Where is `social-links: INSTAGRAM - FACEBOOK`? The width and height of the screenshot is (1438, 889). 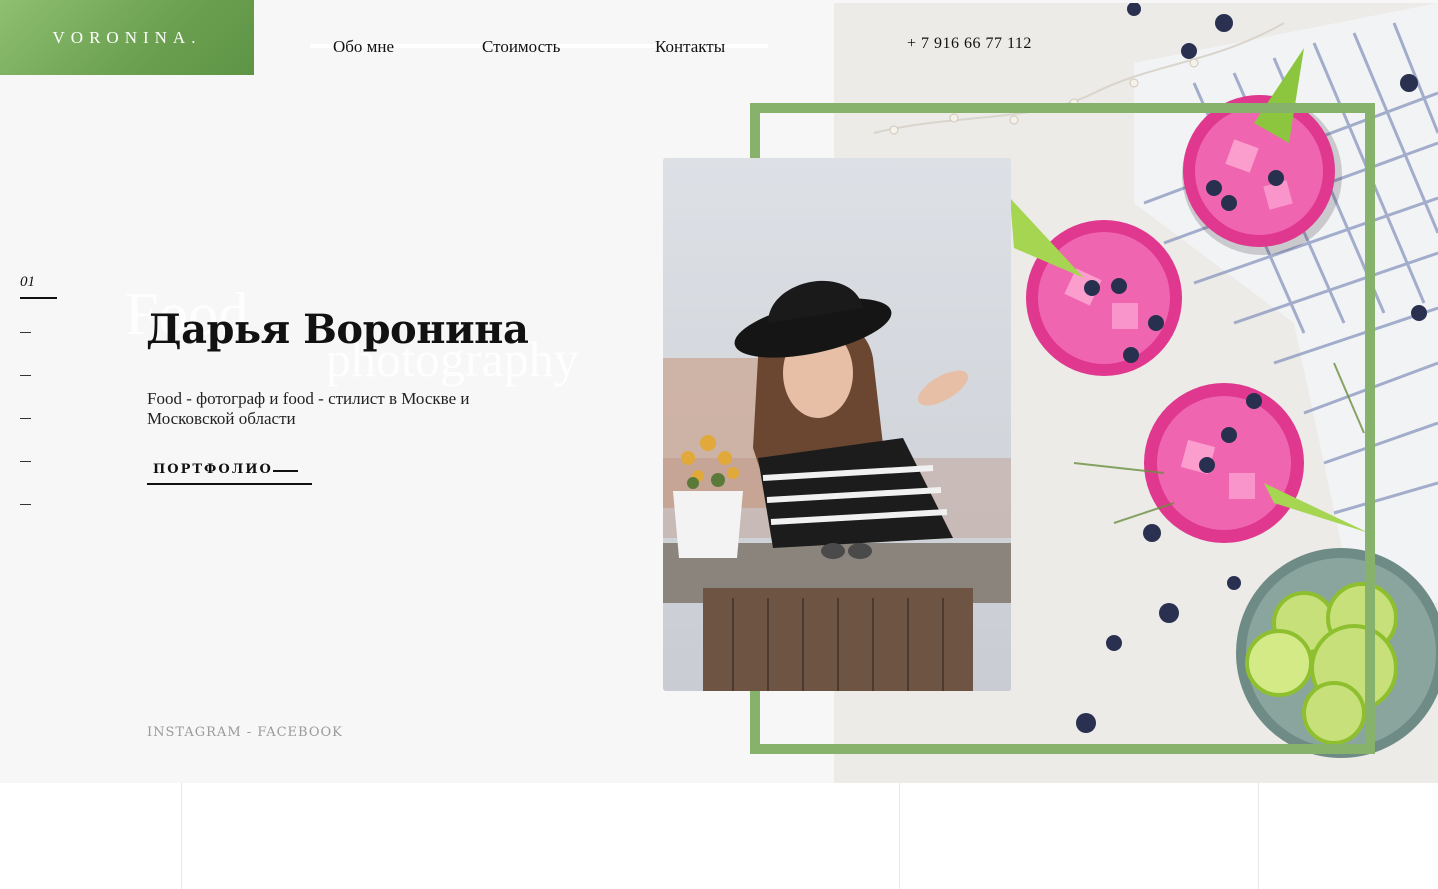
social-links: INSTAGRAM - FACEBOOK is located at coordinates (245, 732).